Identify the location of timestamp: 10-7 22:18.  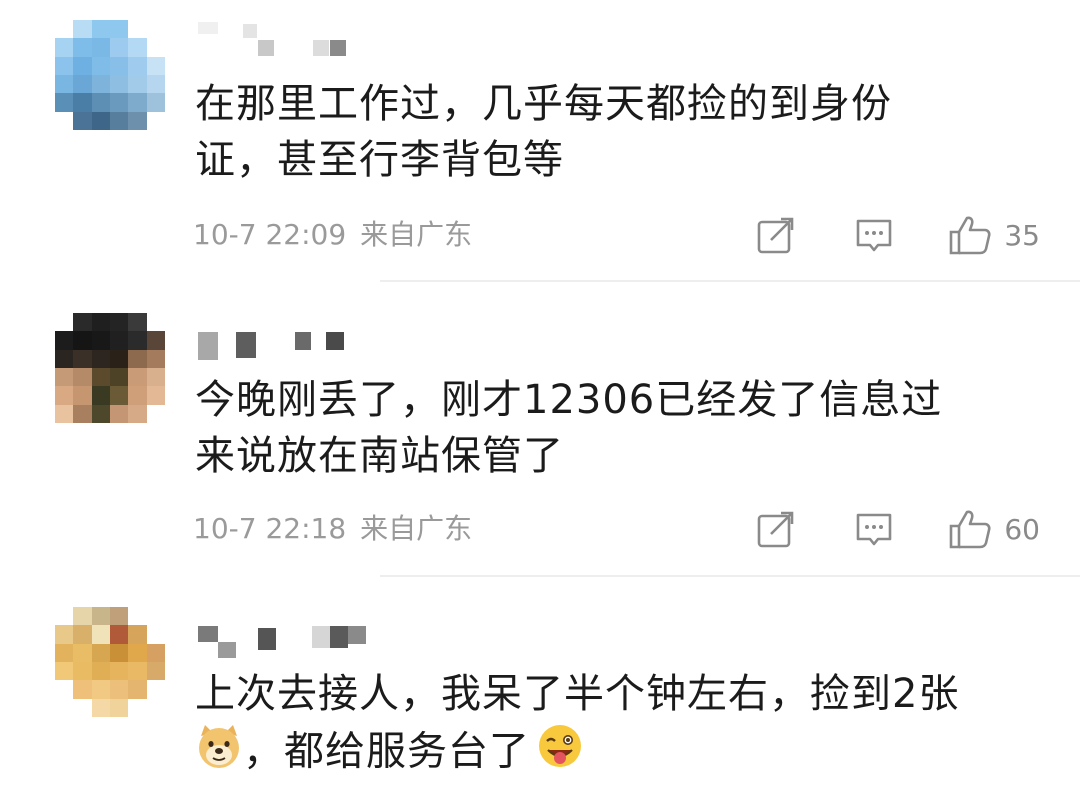
(270, 528).